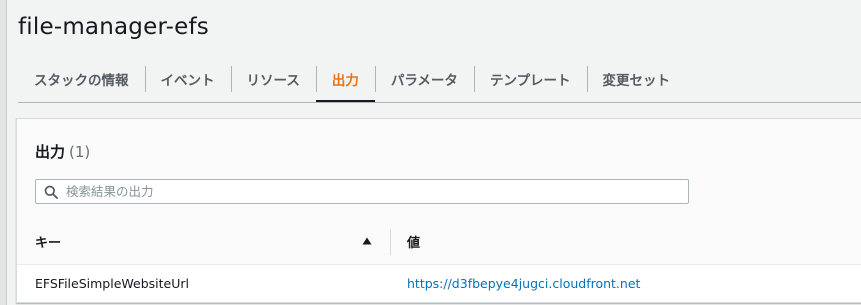  I want to click on tab-events: イベント, so click(187, 79).